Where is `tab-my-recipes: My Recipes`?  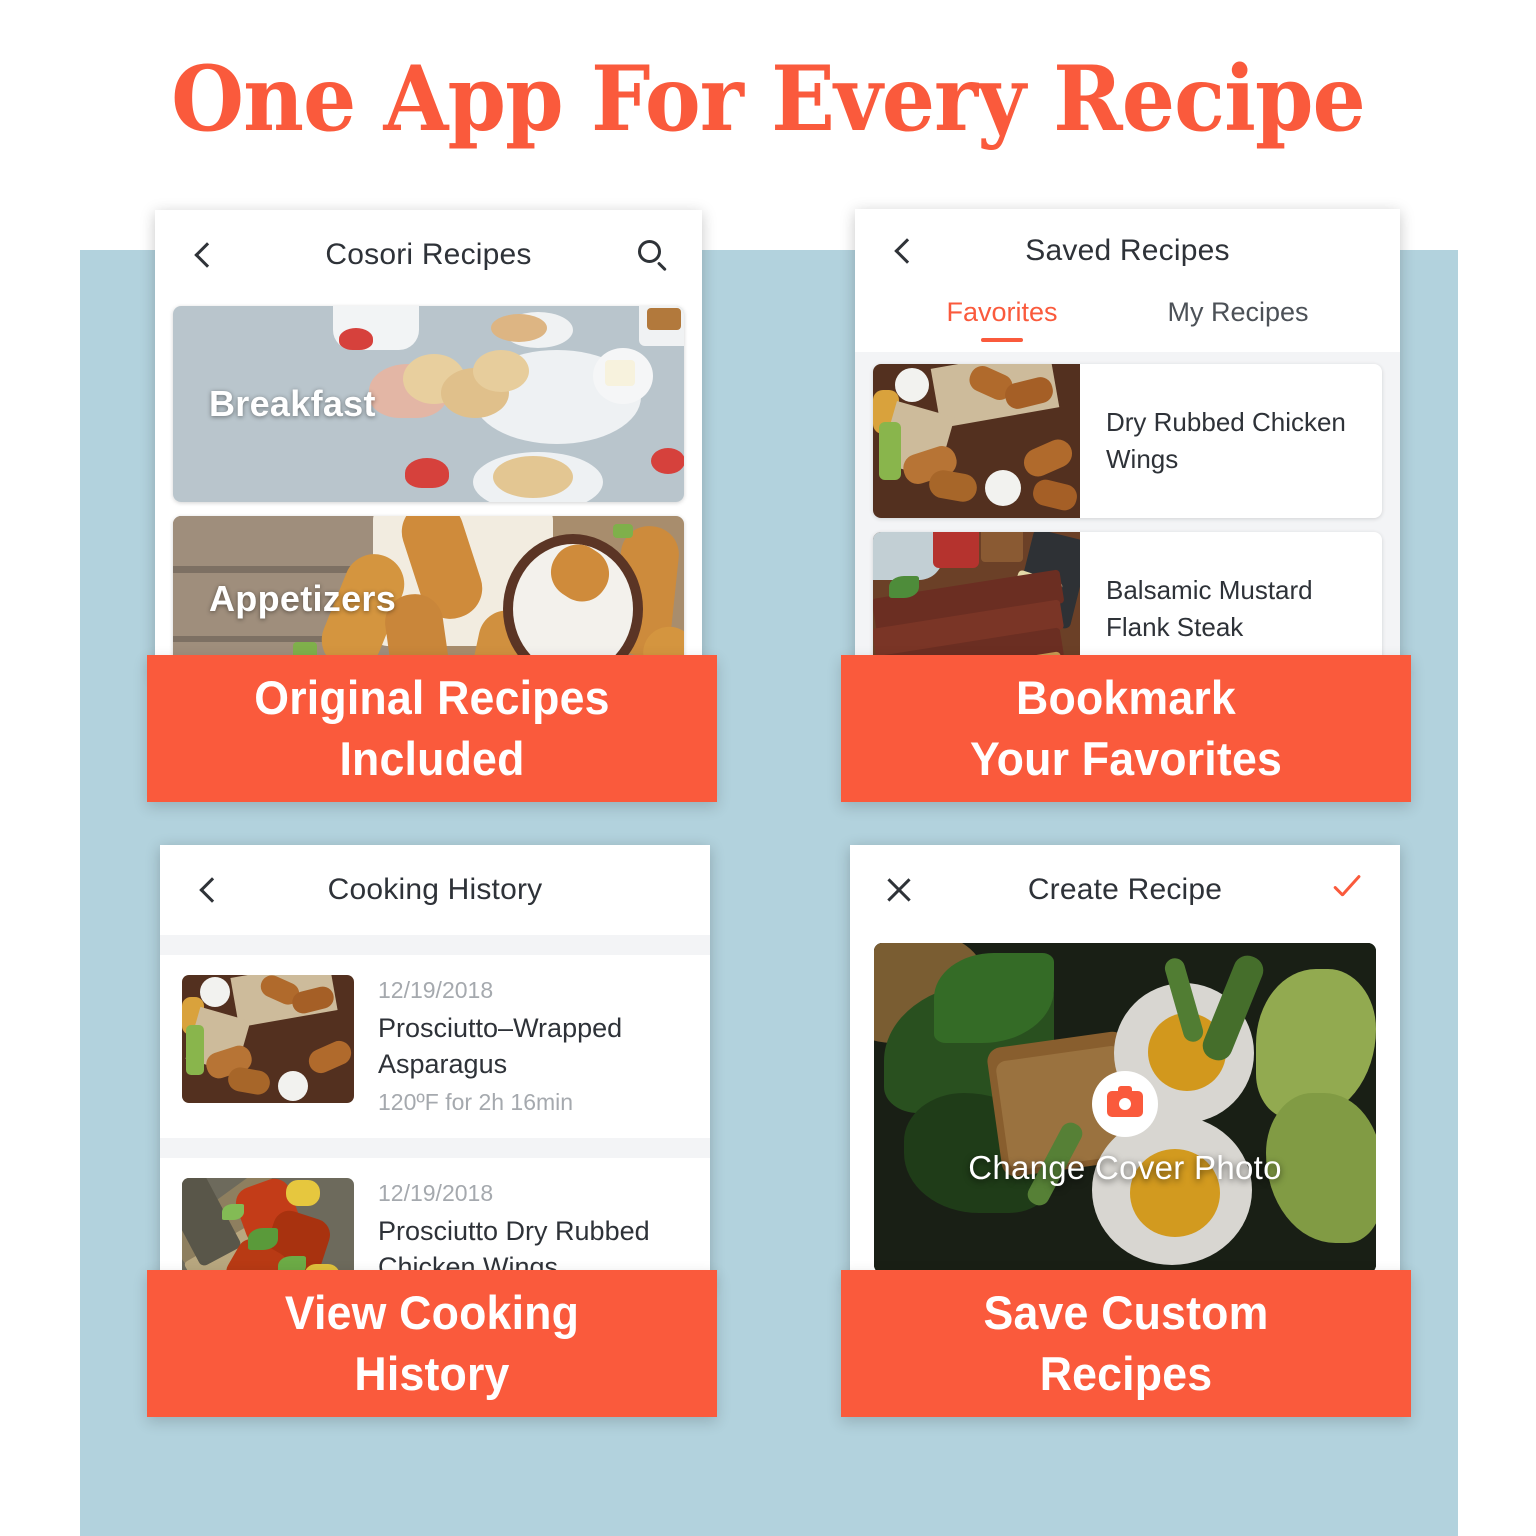
tab-my-recipes: My Recipes is located at coordinates (1238, 320).